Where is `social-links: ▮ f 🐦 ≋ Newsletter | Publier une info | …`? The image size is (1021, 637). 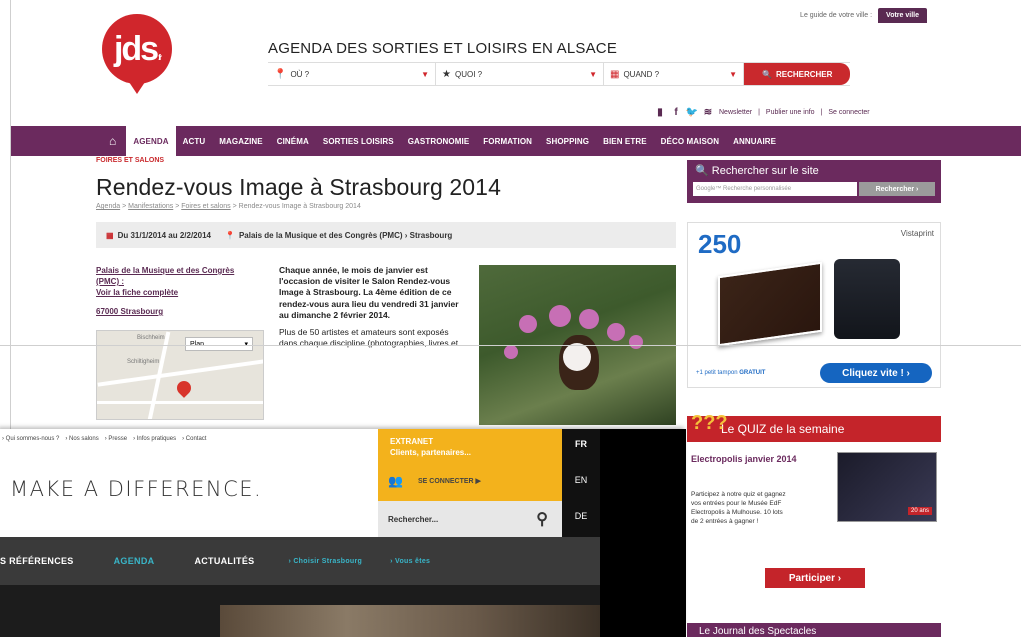 social-links: ▮ f 🐦 ≋ Newsletter | Publier une info | … is located at coordinates (762, 112).